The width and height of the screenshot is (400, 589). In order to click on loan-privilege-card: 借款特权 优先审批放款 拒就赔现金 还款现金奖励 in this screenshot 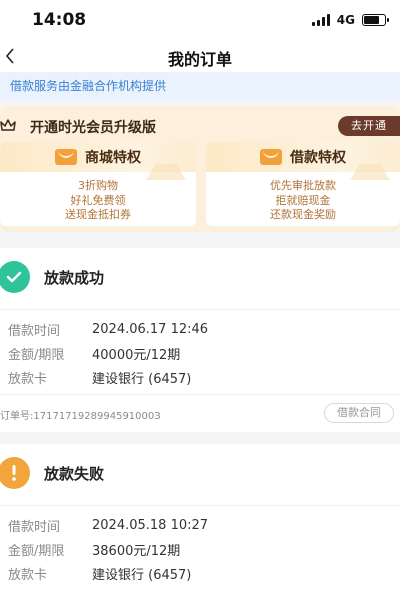, I will do `click(303, 184)`.